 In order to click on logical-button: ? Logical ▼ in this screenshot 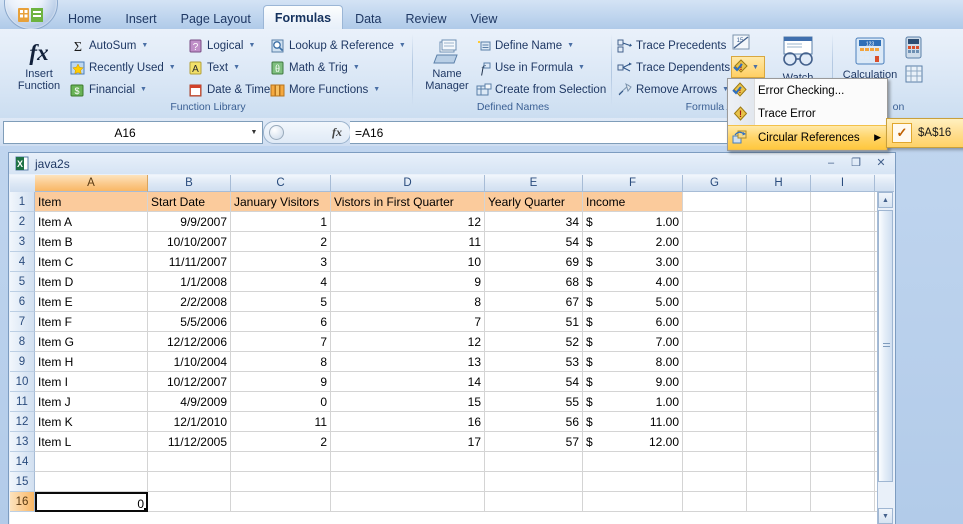, I will do `click(221, 45)`.